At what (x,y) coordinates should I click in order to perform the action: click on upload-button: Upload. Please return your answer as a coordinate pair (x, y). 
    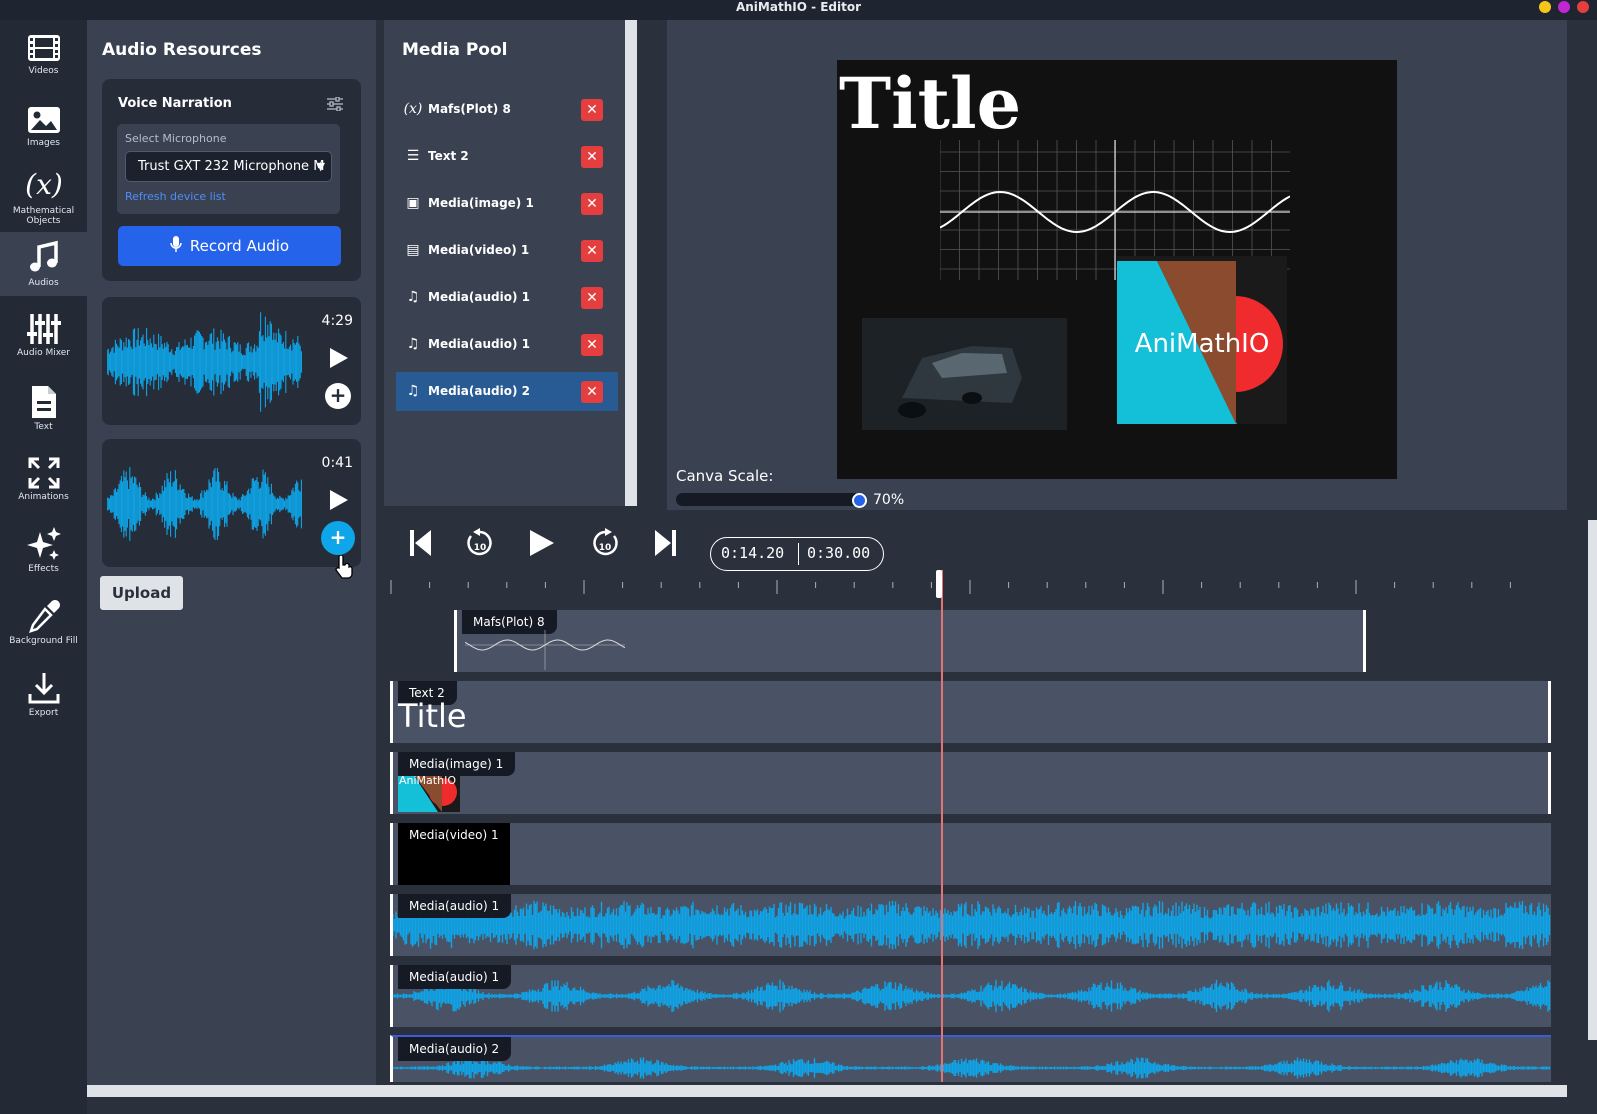
    Looking at the image, I should click on (141, 593).